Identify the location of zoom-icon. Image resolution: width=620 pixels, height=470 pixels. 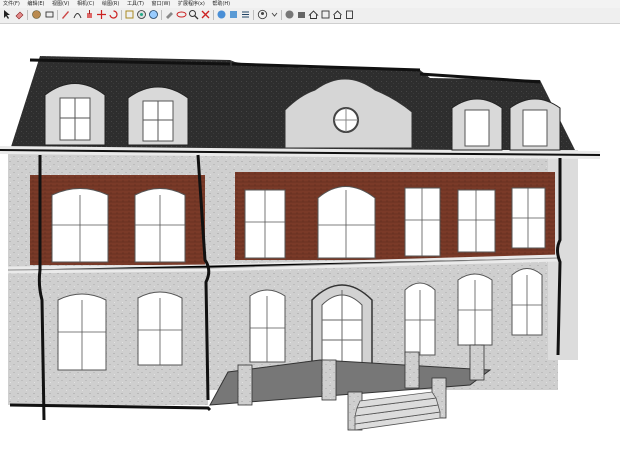
(205, 14).